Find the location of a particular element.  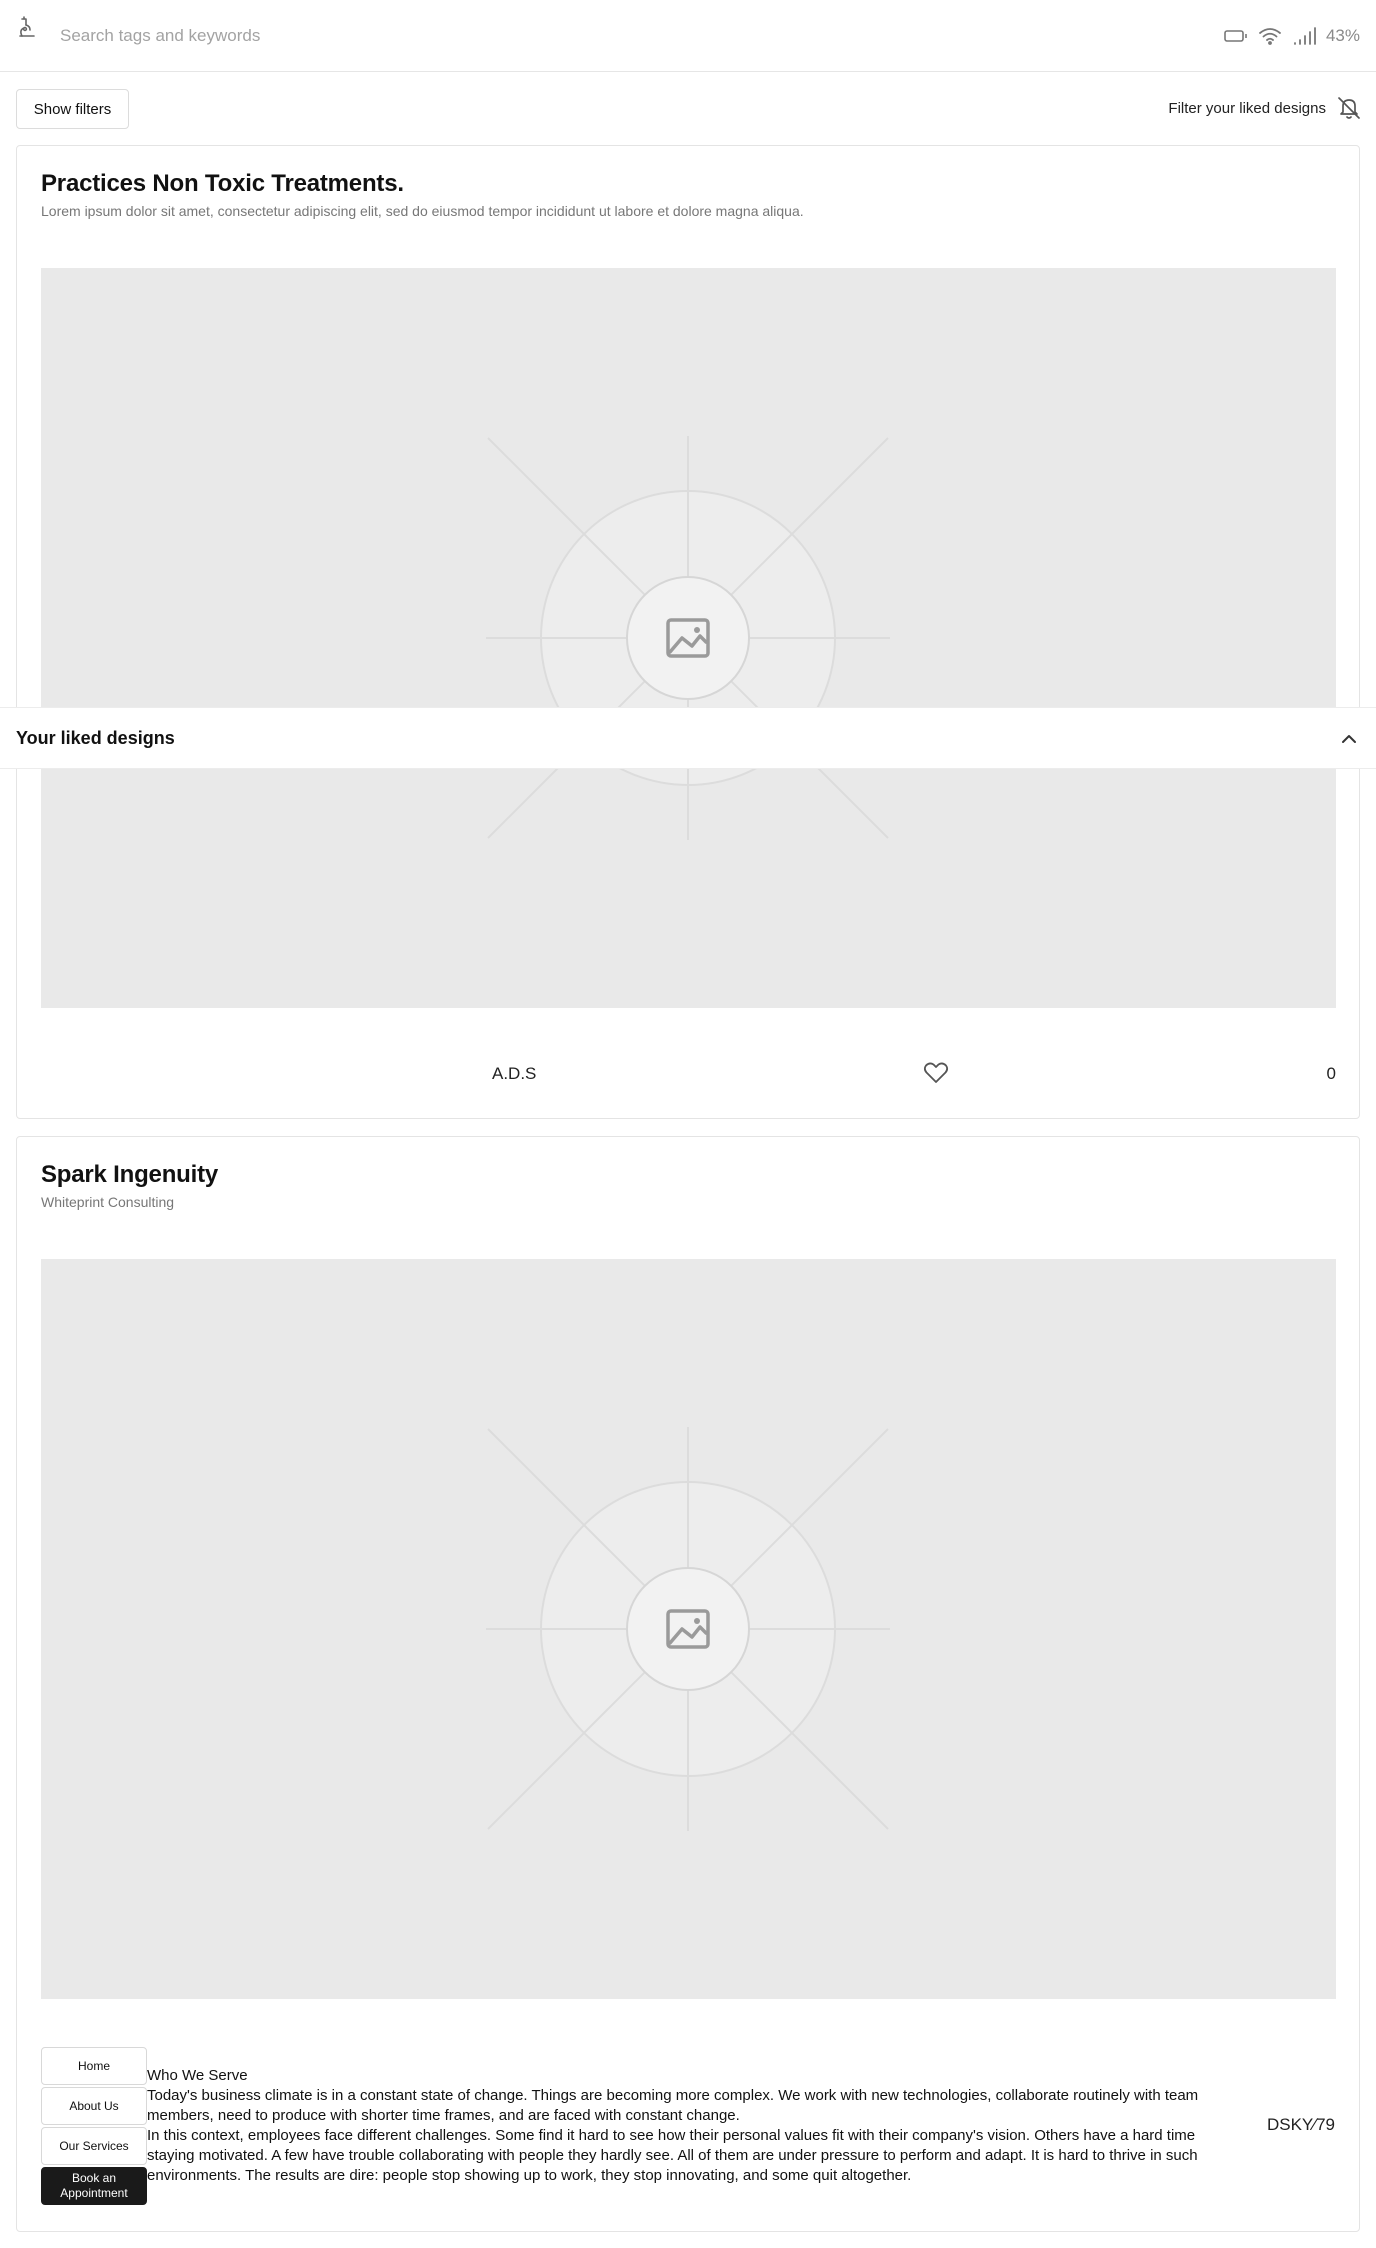

battery-percentage: 43% is located at coordinates (1342, 35).